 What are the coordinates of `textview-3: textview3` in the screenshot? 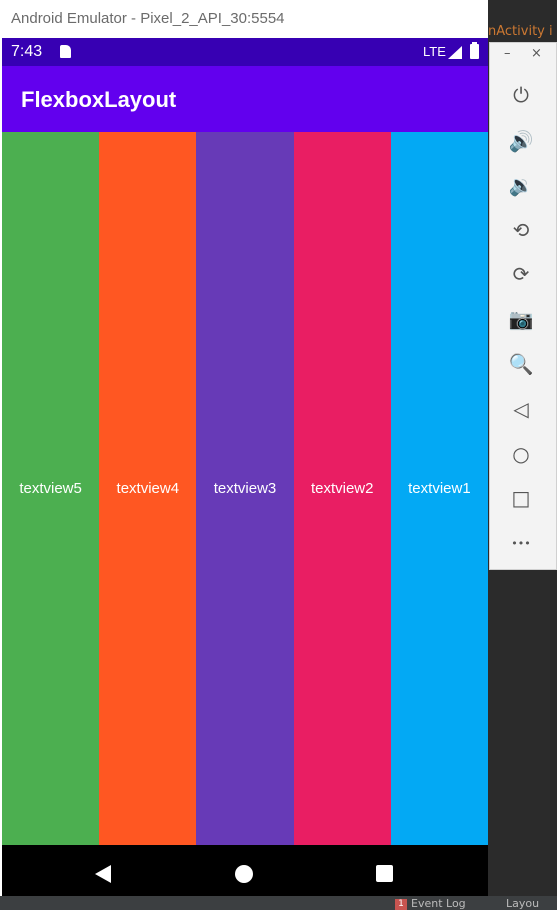 It's located at (245, 488).